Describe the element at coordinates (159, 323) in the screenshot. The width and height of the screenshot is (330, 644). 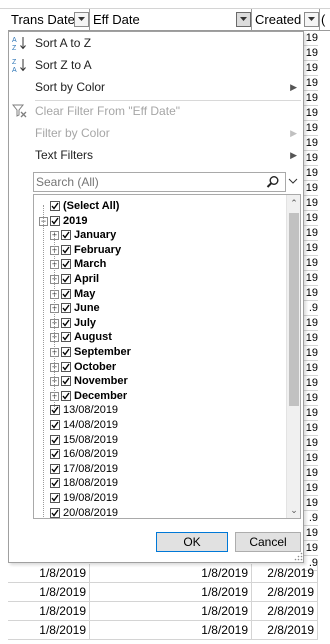
I see `month-item: + July` at that location.